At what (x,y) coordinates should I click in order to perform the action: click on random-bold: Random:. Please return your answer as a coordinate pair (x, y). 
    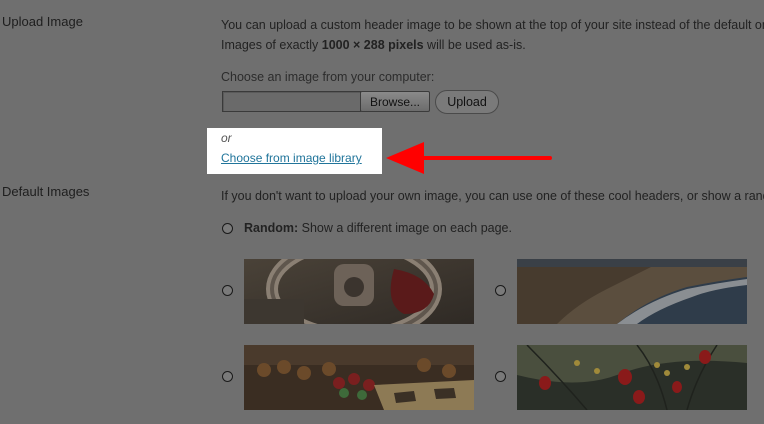
    Looking at the image, I should click on (271, 228).